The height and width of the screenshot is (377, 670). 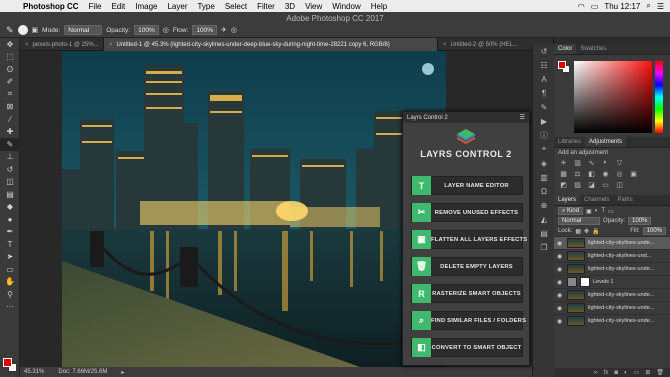 I want to click on pressure-opacity-icon: ◎, so click(x=166, y=30).